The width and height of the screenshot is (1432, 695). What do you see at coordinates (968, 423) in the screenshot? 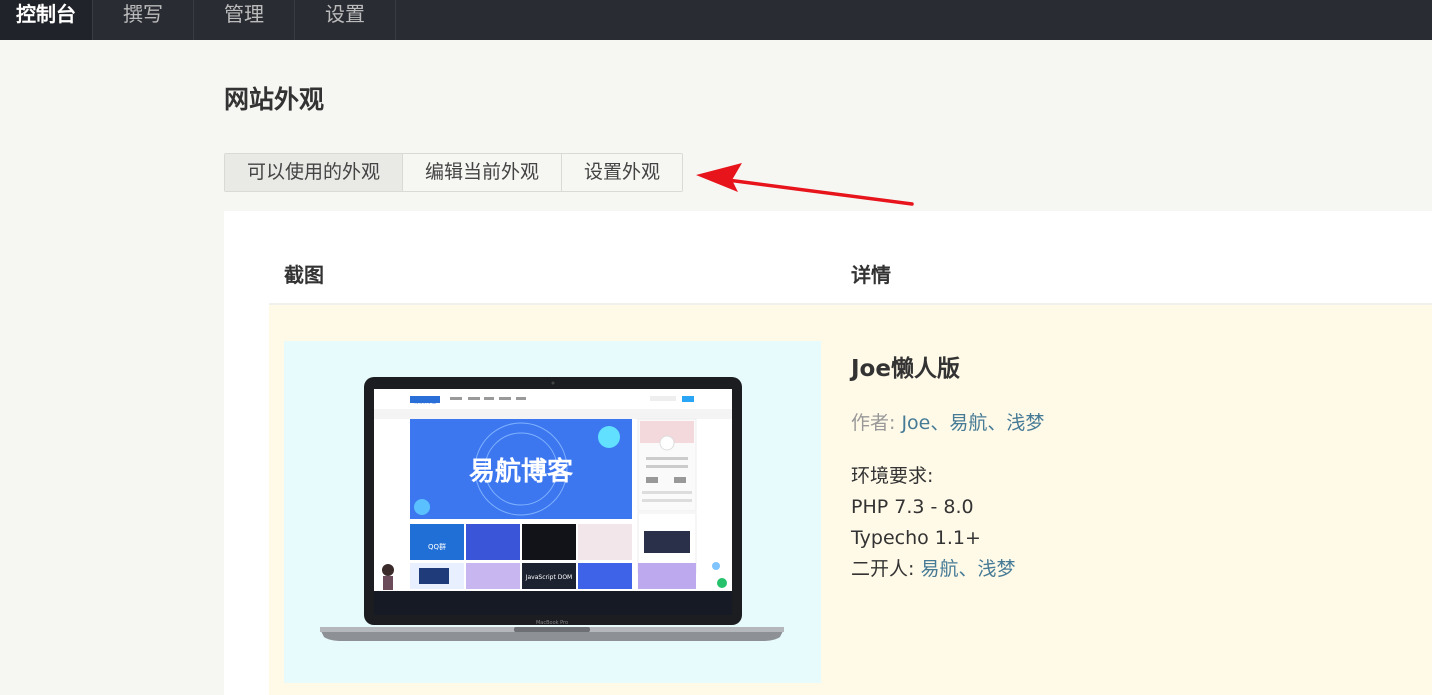
I see `author-link-yihang: 易航` at bounding box center [968, 423].